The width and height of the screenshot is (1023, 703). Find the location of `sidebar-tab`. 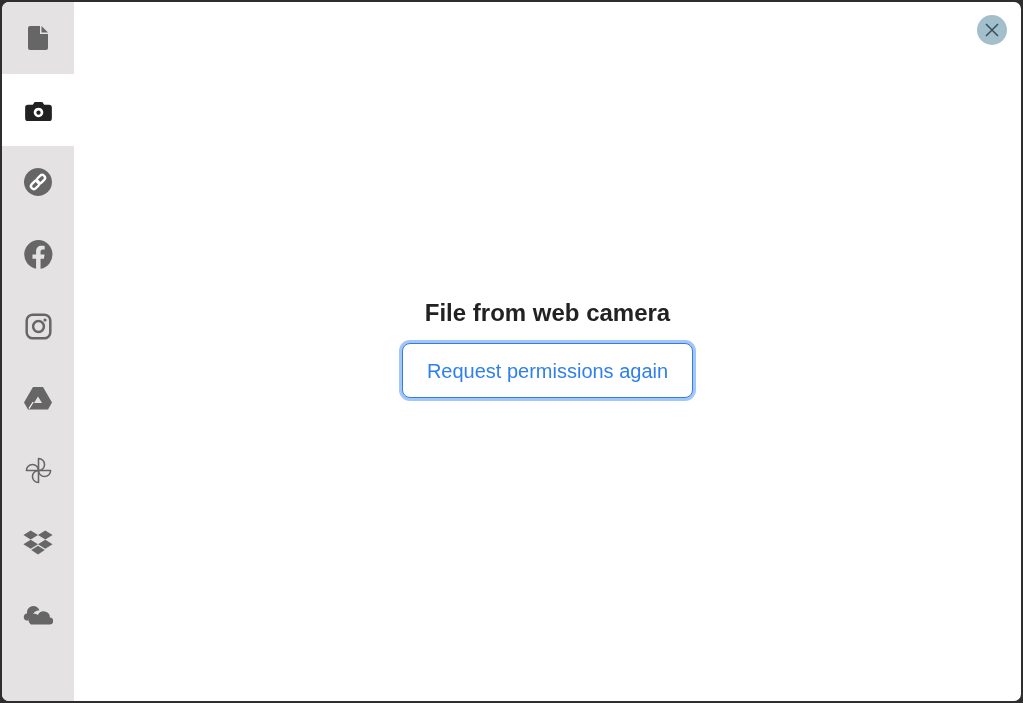

sidebar-tab is located at coordinates (38, 110).